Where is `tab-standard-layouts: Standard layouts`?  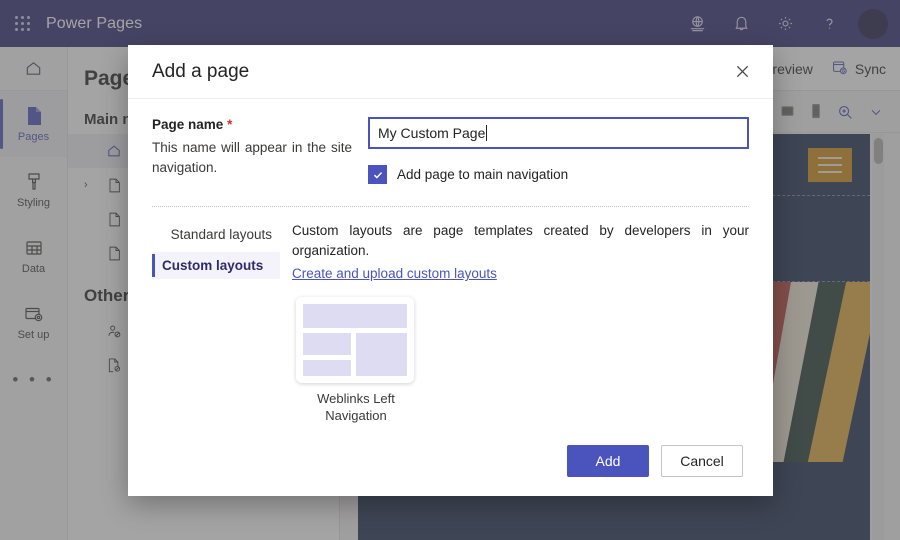 tab-standard-layouts: Standard layouts is located at coordinates (216, 234).